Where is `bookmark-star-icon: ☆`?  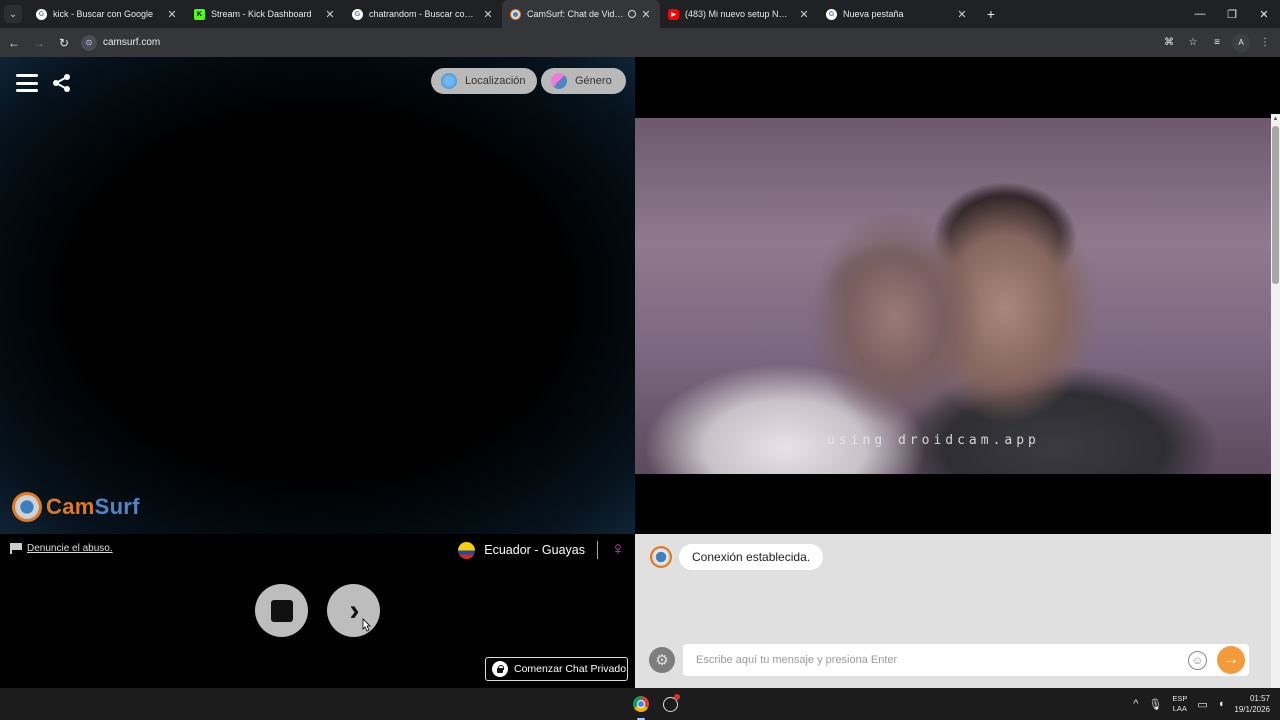
bookmark-star-icon: ☆ is located at coordinates (1193, 43).